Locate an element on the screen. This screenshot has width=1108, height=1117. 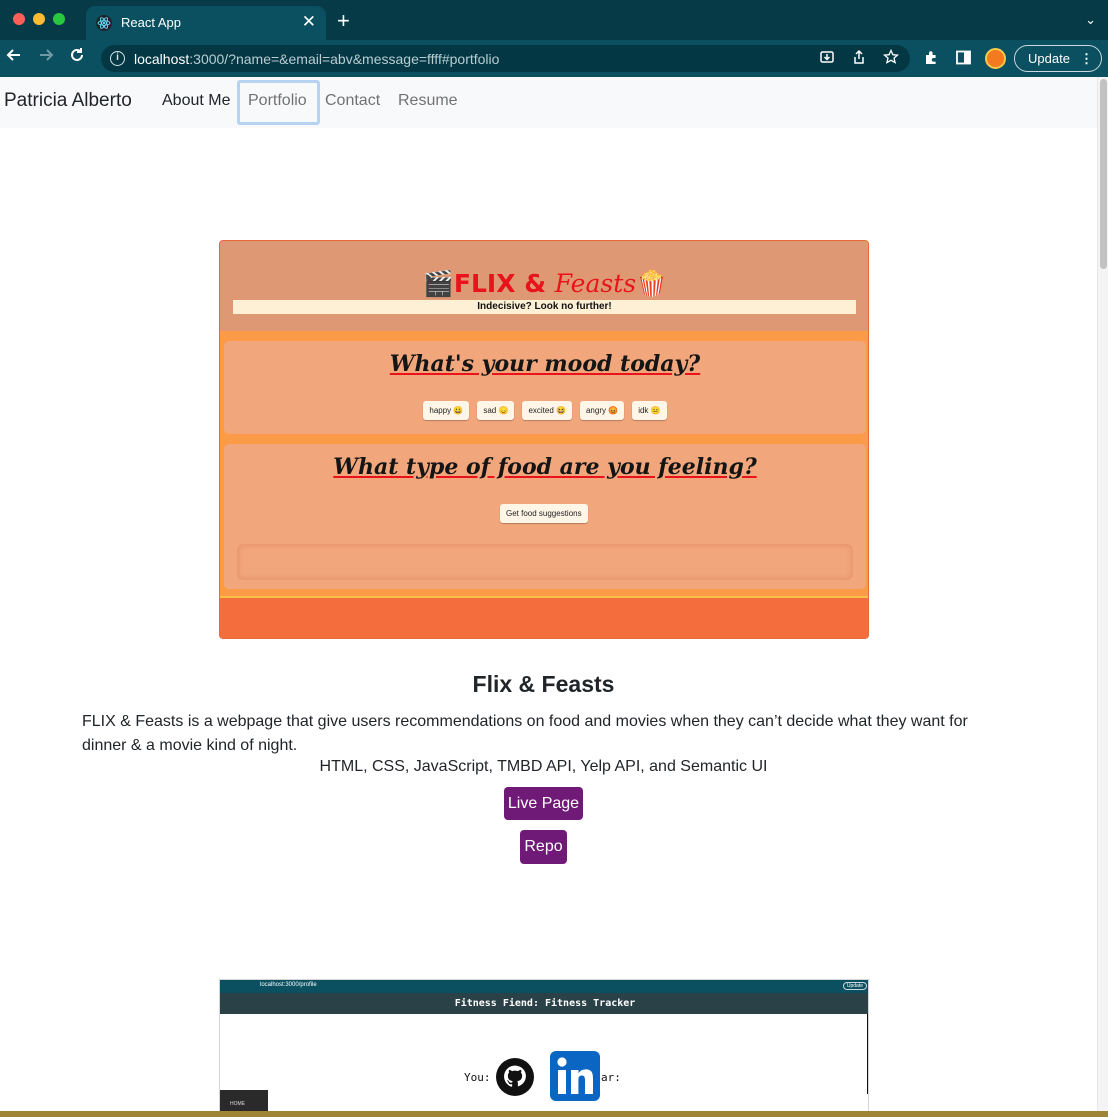
new-tab-icon: + is located at coordinates (343, 21).